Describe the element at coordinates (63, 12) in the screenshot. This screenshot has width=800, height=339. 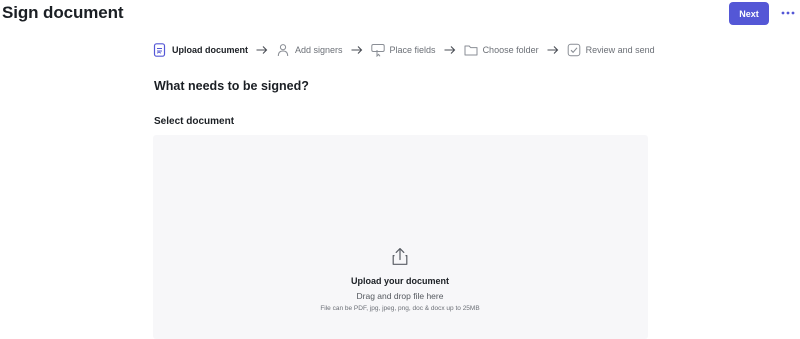
I see `page-title: Sign document` at that location.